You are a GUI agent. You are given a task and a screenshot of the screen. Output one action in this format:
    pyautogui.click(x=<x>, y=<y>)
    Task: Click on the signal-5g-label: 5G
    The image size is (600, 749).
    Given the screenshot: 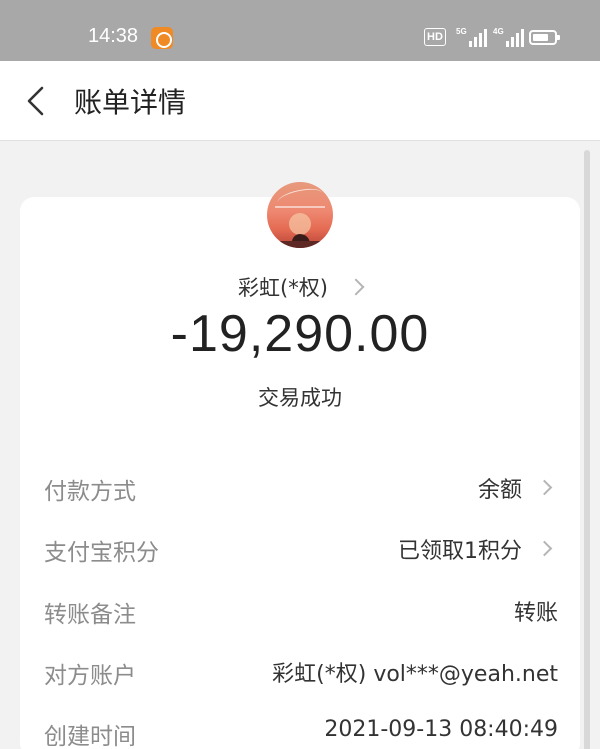 What is the action you would take?
    pyautogui.click(x=461, y=31)
    